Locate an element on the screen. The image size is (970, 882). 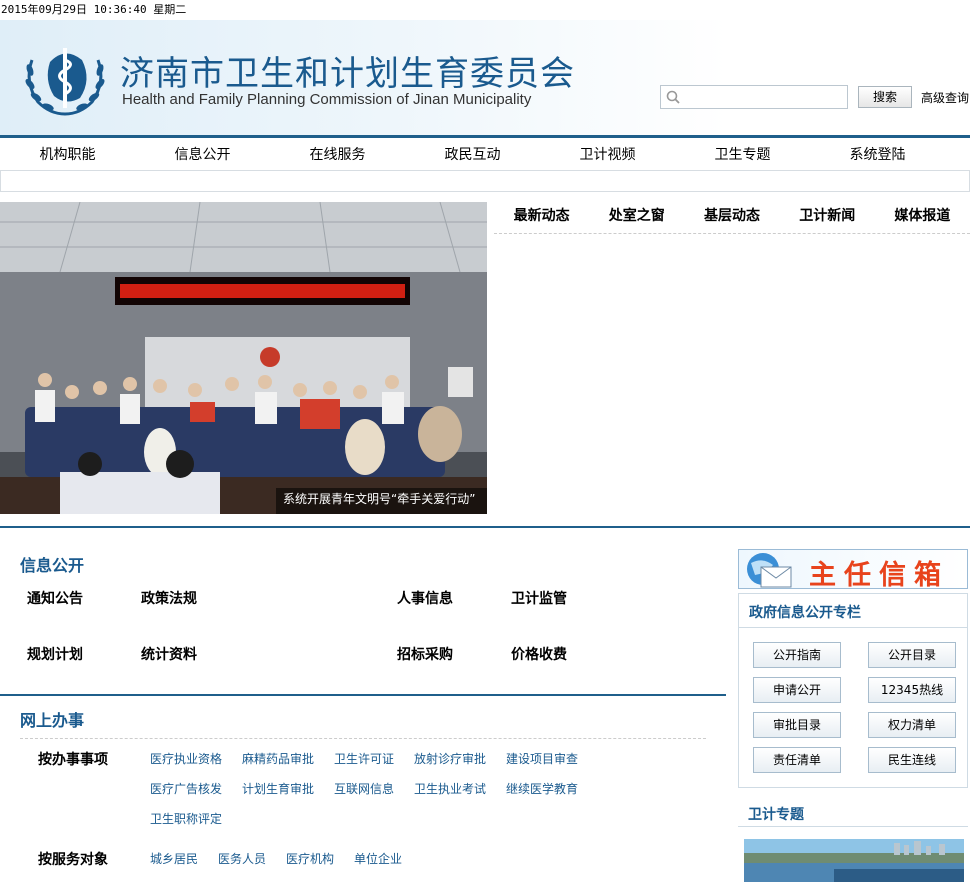
info-link-notices: 通知公告 is located at coordinates (55, 598).